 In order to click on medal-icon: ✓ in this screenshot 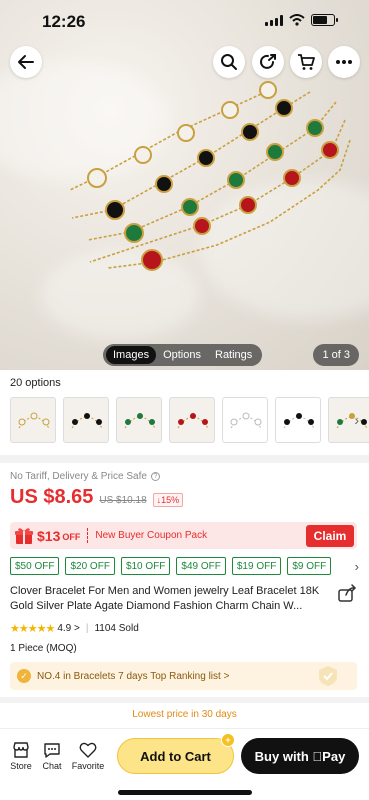, I will do `click(24, 676)`.